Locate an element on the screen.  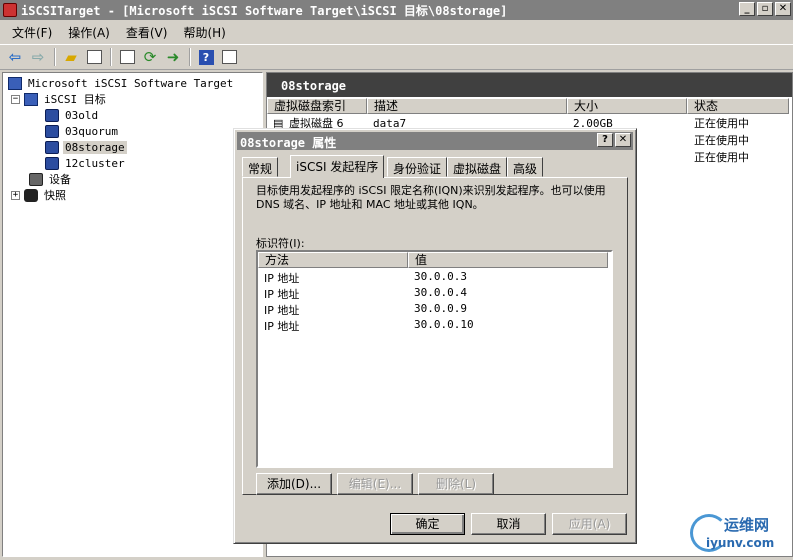
iscsi-targets-icon is located at coordinates (31, 99).